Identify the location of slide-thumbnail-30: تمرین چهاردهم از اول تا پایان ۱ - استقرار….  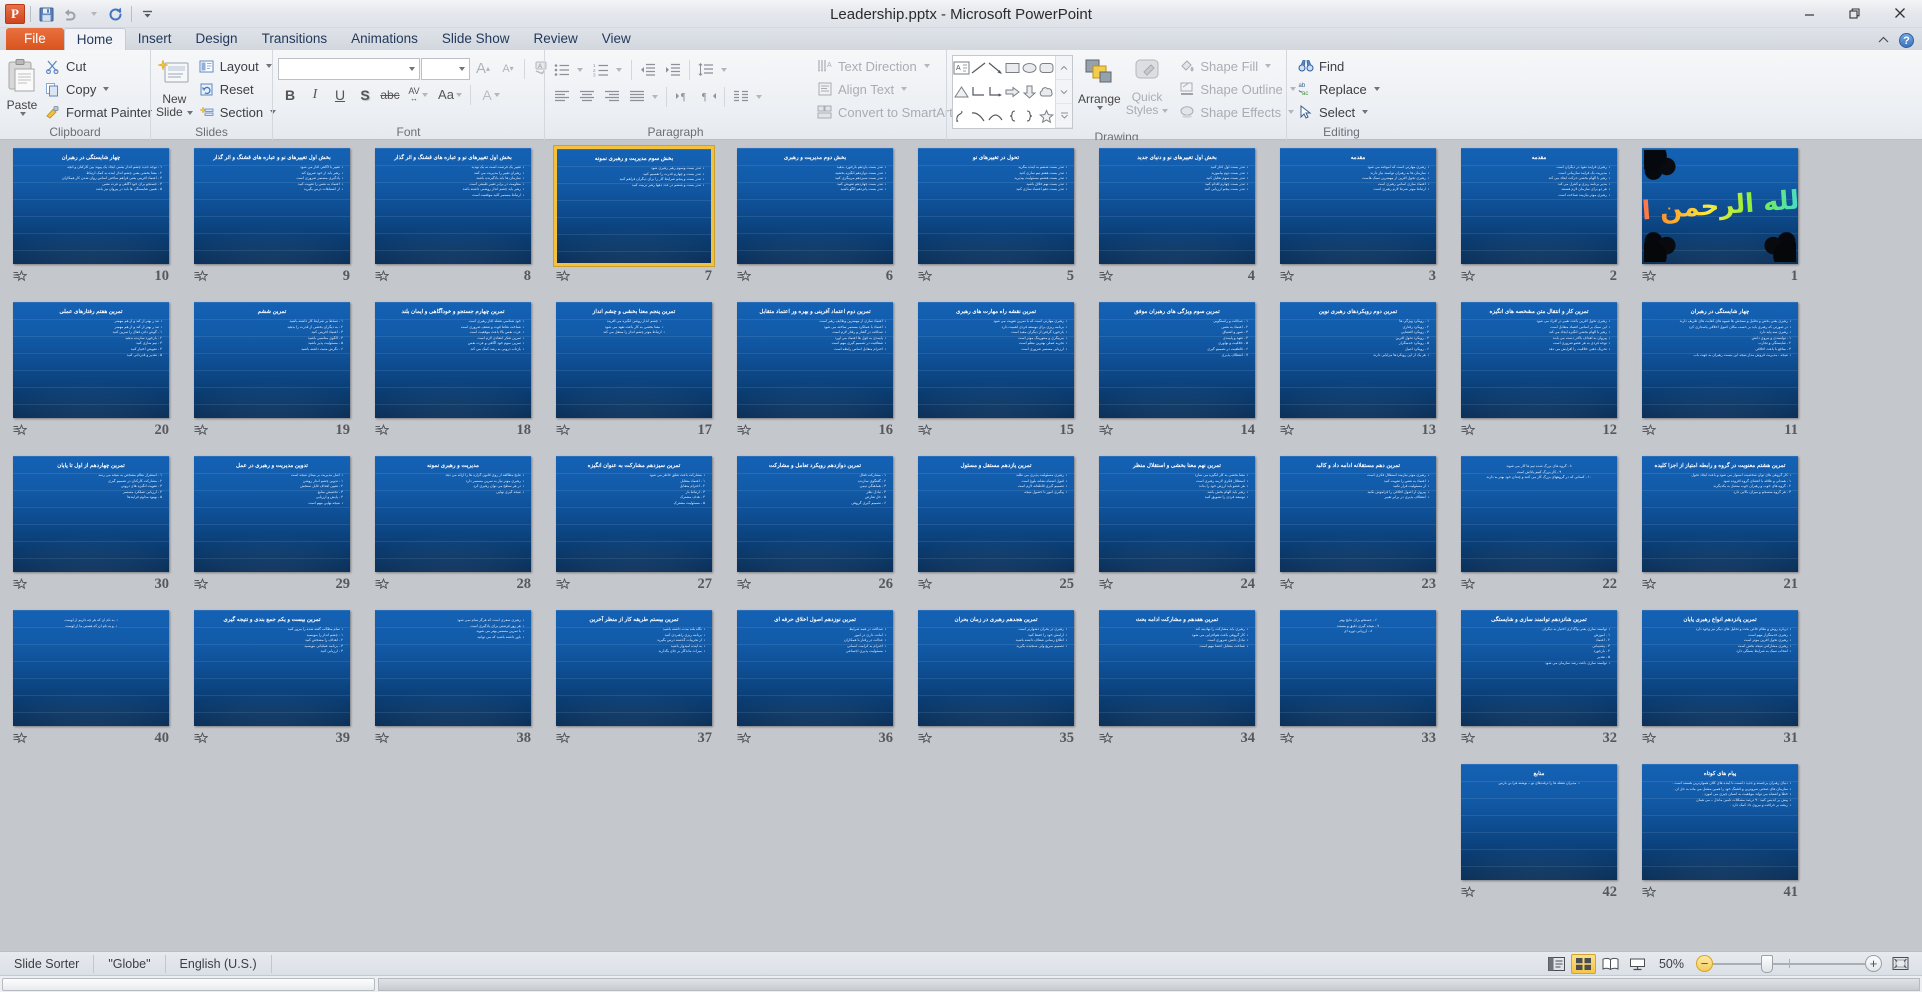
(91, 524).